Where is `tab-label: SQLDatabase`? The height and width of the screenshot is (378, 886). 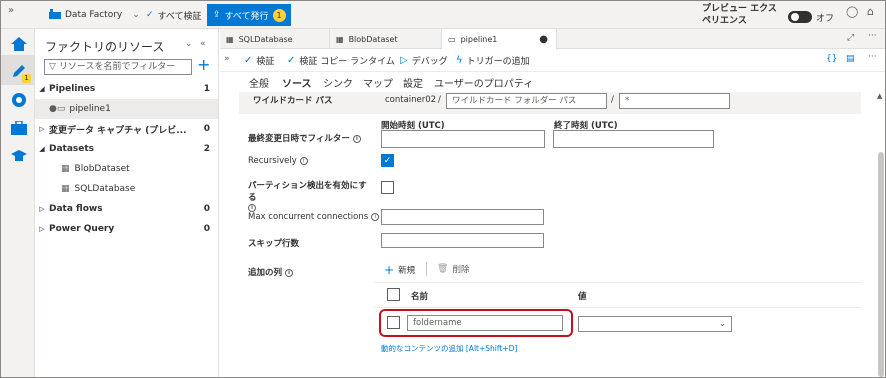
tab-label: SQLDatabase is located at coordinates (265, 39).